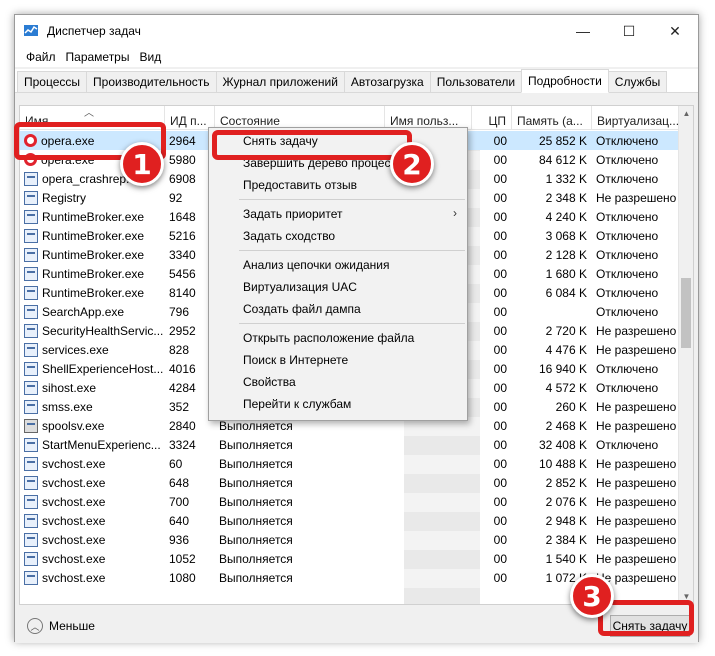 Image resolution: width=715 pixels, height=656 pixels. I want to click on tab-details: Подробности, so click(565, 81).